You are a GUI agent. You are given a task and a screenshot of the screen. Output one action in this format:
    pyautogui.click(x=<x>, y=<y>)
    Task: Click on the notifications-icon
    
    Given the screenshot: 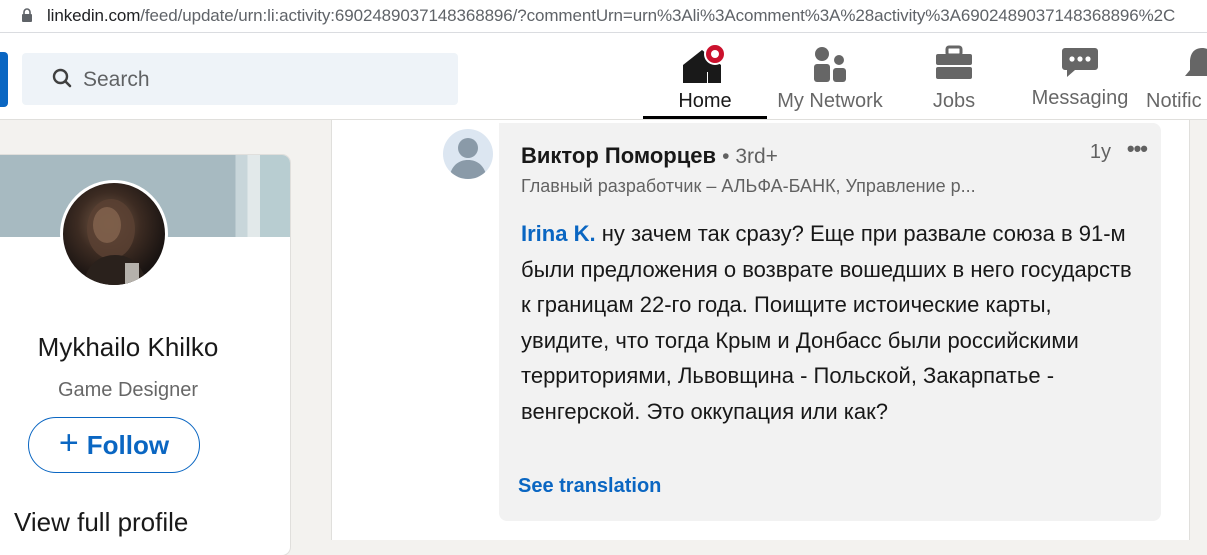 What is the action you would take?
    pyautogui.click(x=1194, y=65)
    